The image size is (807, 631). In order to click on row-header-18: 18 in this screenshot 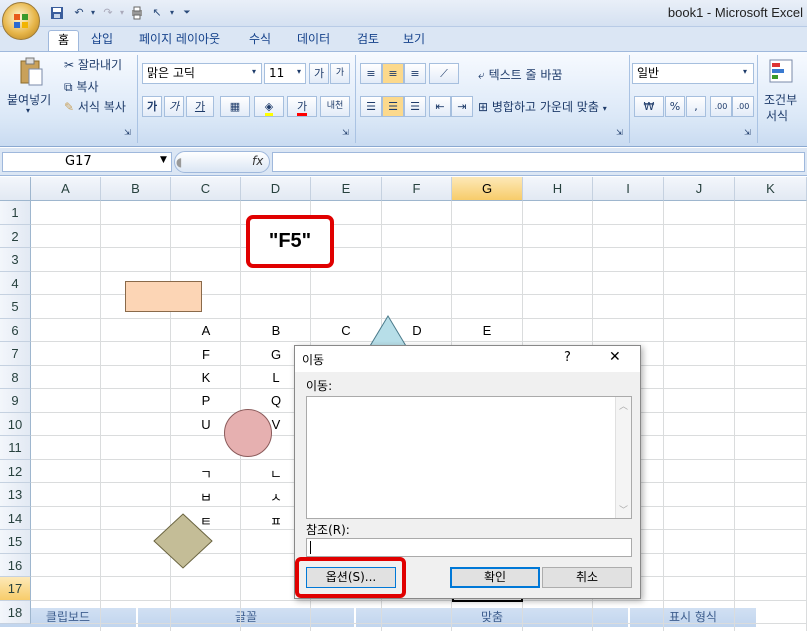, I will do `click(15, 612)`.